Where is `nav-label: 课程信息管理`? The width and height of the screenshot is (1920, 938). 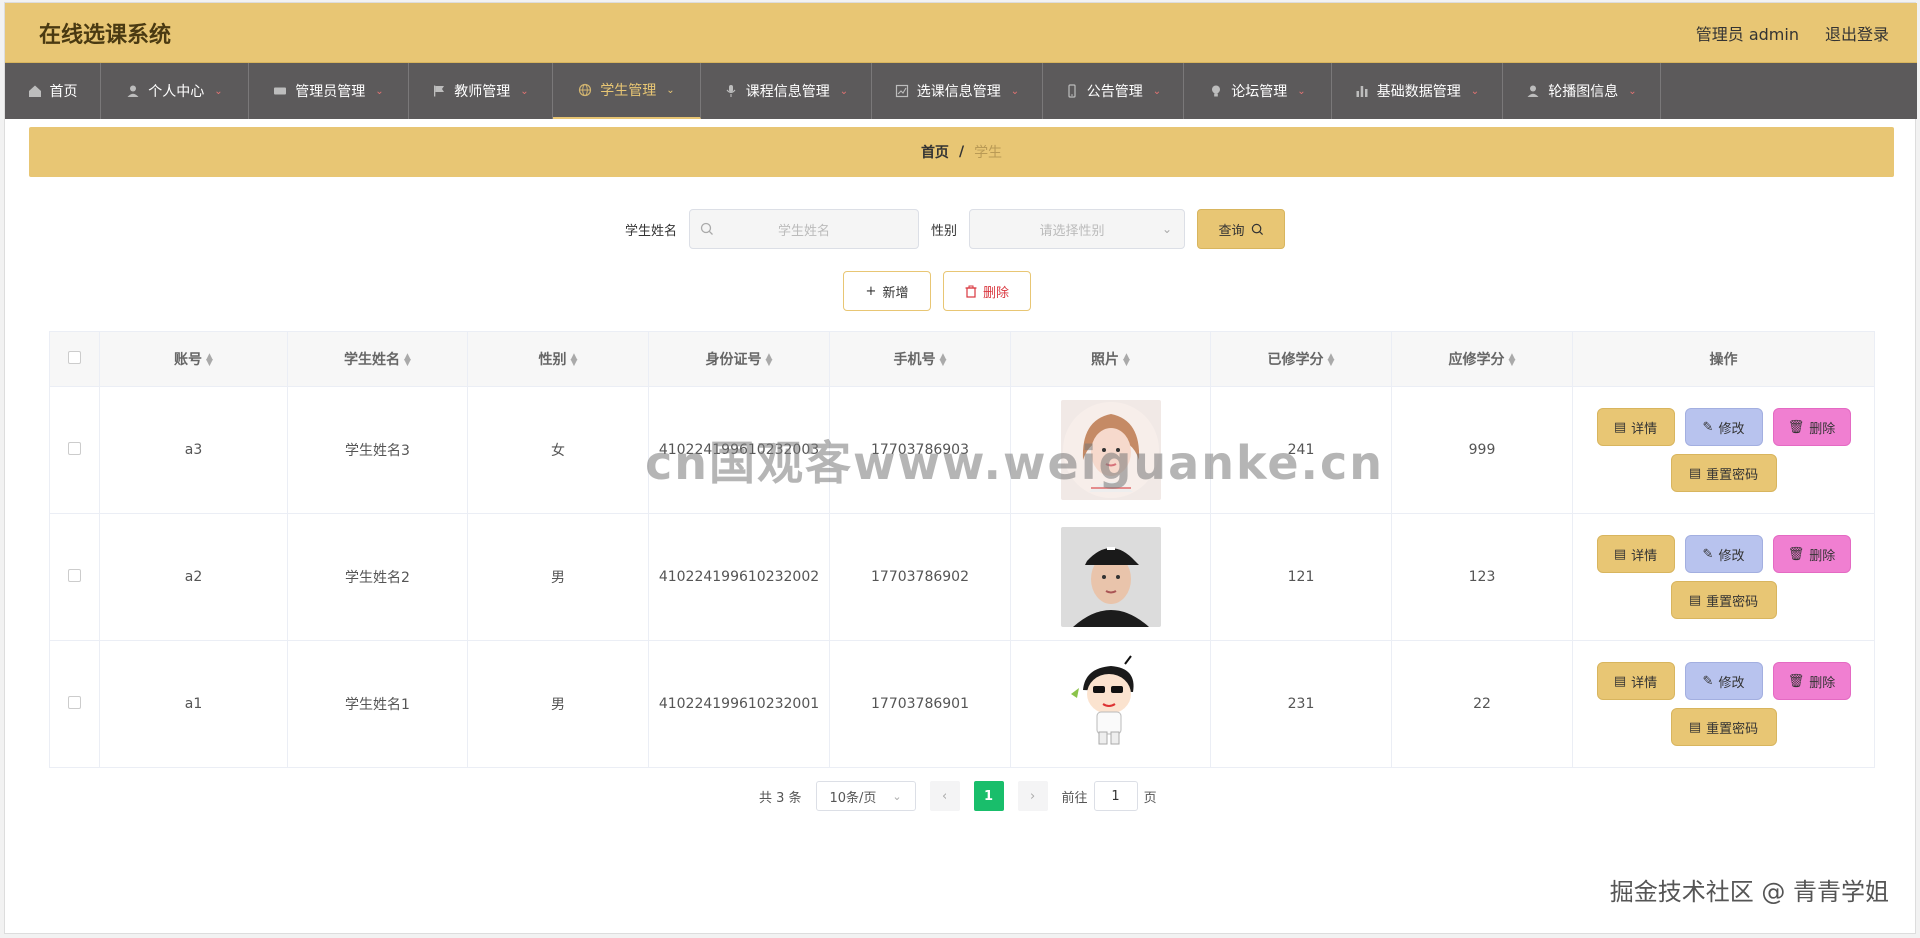 nav-label: 课程信息管理 is located at coordinates (787, 92).